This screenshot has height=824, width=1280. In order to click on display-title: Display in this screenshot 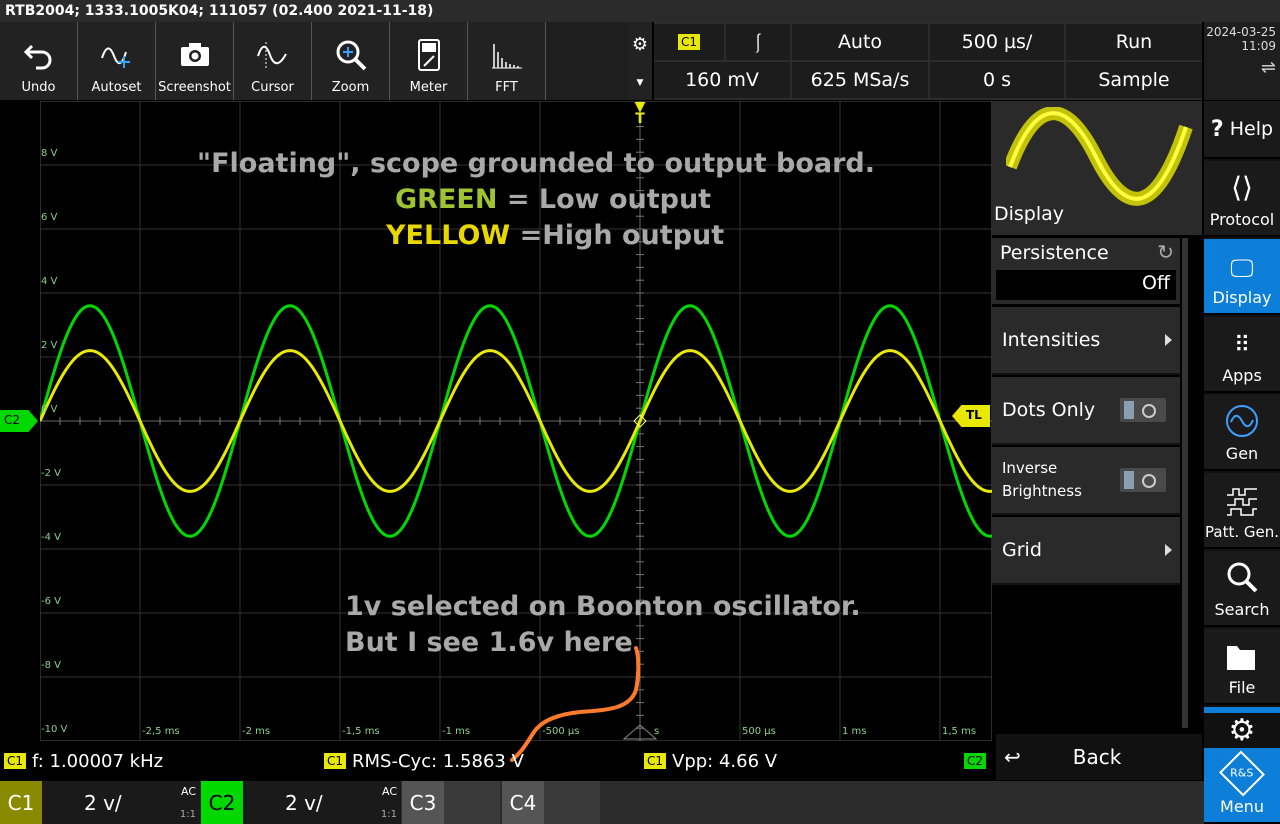, I will do `click(1029, 214)`.